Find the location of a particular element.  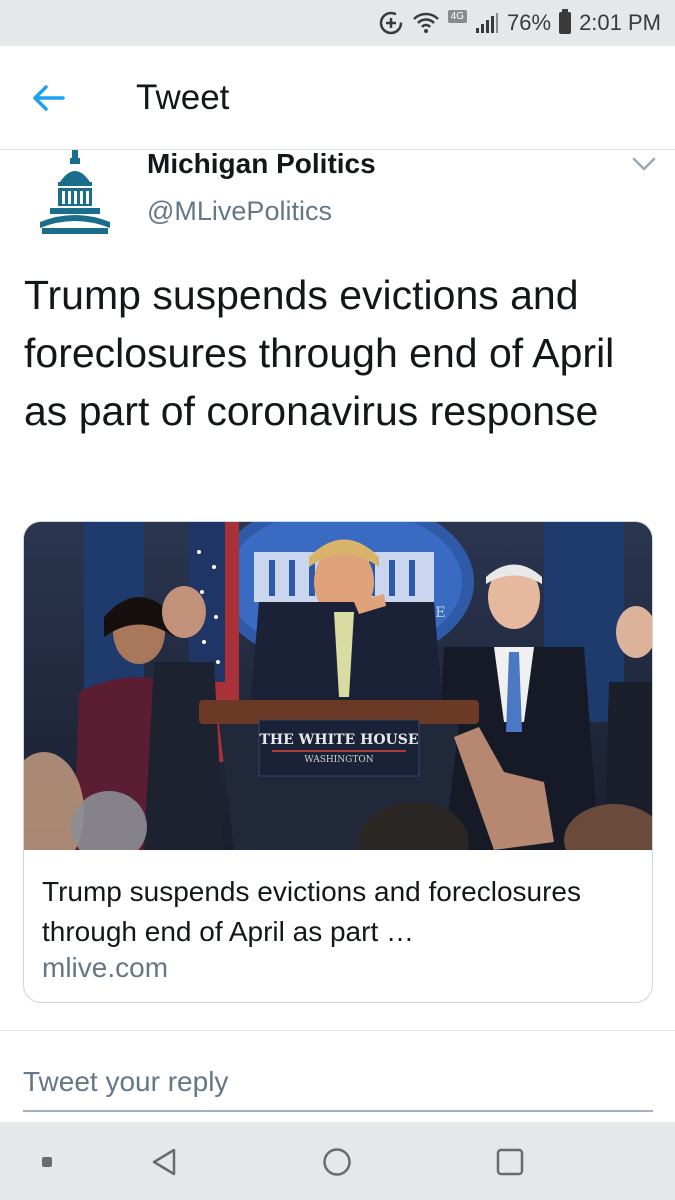

author-handle: @MLivePolitics is located at coordinates (239, 211).